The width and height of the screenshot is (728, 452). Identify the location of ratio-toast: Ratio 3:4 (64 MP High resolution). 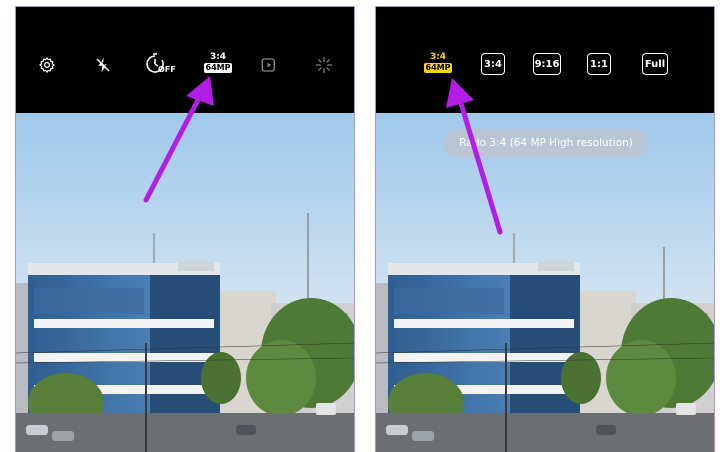
(546, 143).